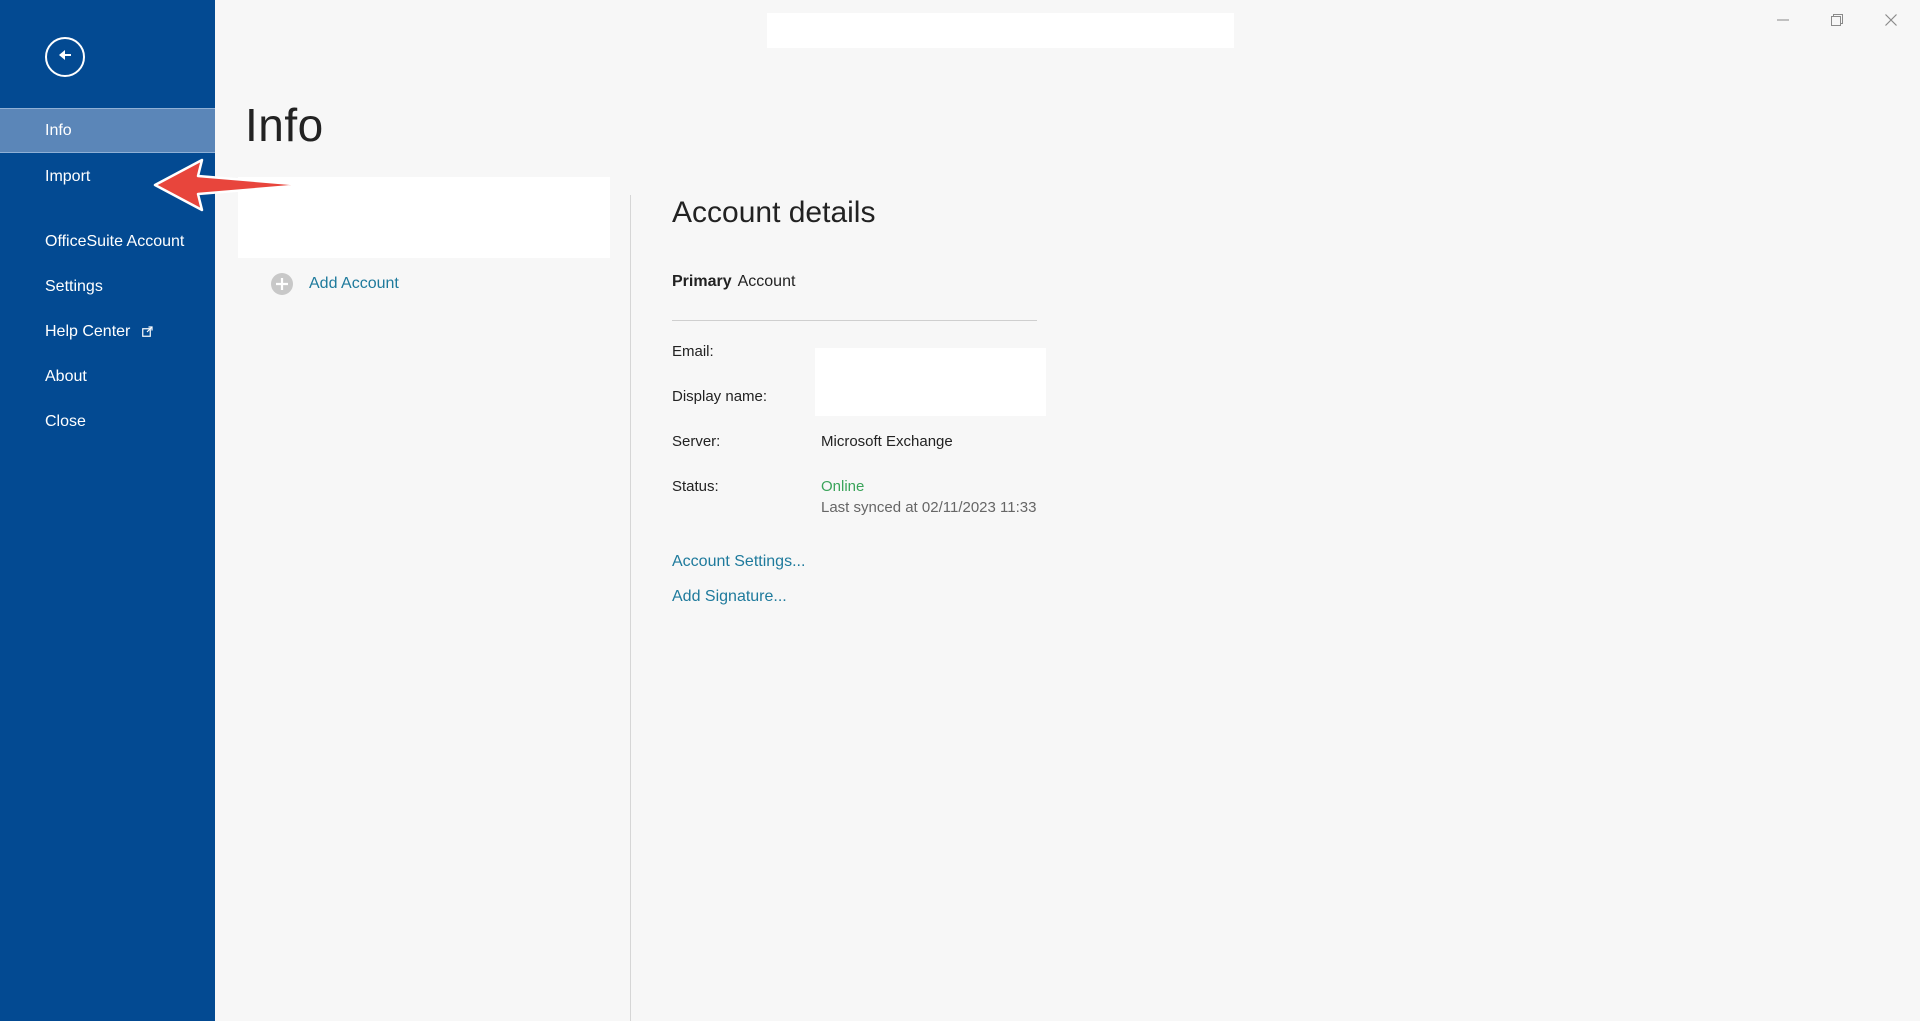 The width and height of the screenshot is (1920, 1021). Describe the element at coordinates (702, 281) in the screenshot. I see `primary-bold-label: Primary` at that location.